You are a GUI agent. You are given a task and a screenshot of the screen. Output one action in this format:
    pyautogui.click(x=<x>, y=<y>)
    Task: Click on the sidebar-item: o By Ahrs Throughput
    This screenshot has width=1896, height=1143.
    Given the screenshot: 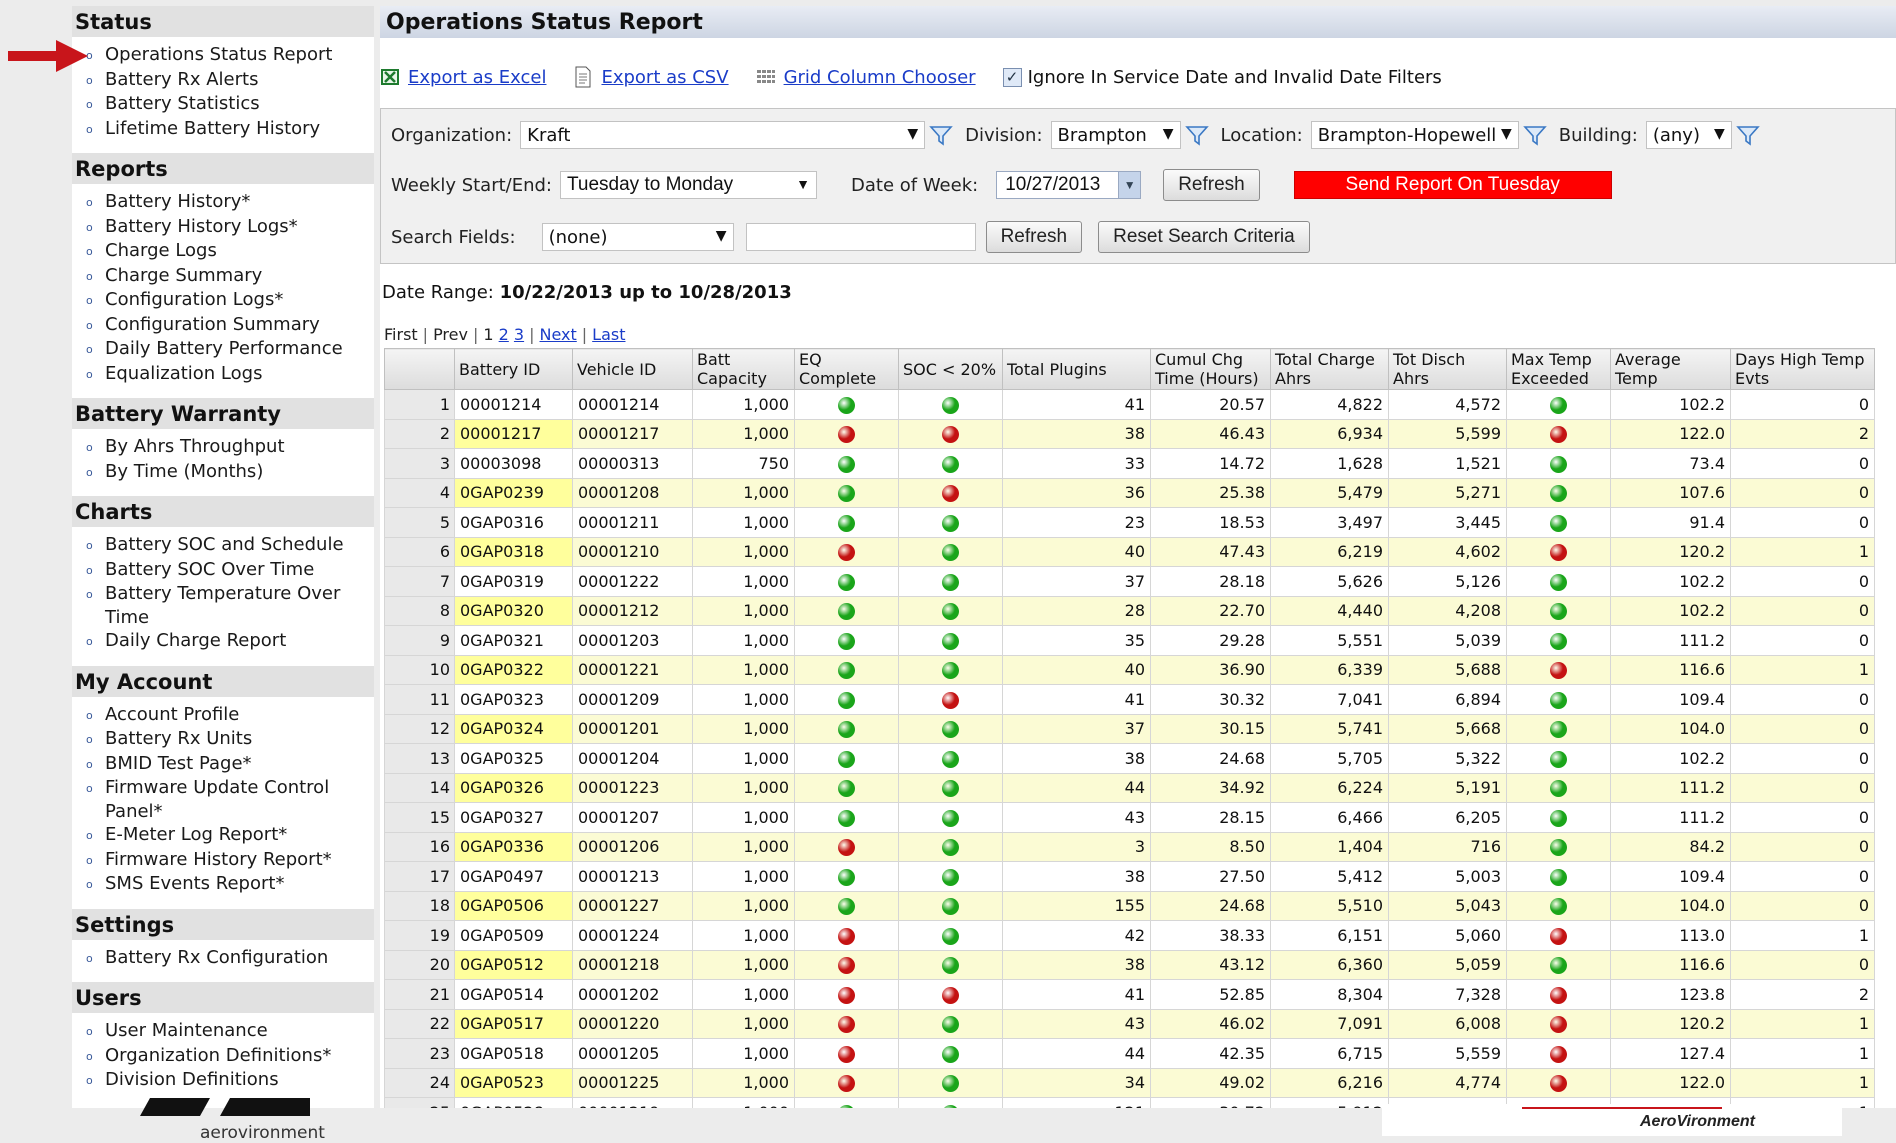 What is the action you would take?
    pyautogui.click(x=230, y=447)
    